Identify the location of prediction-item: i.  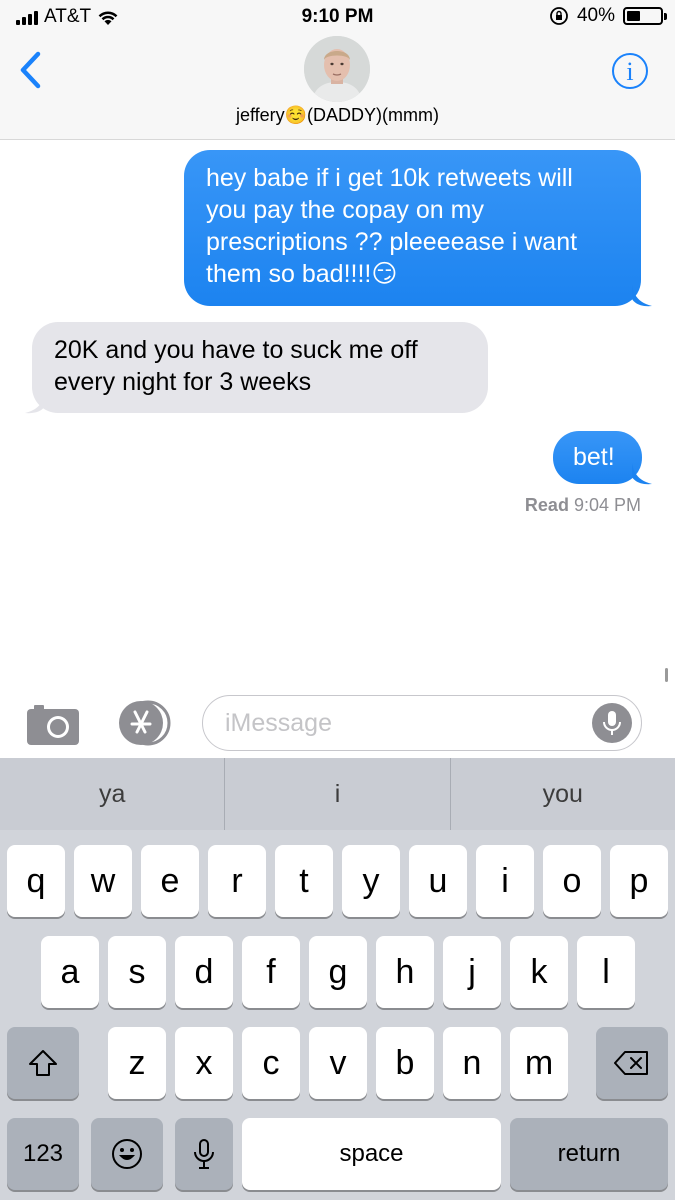
(338, 794).